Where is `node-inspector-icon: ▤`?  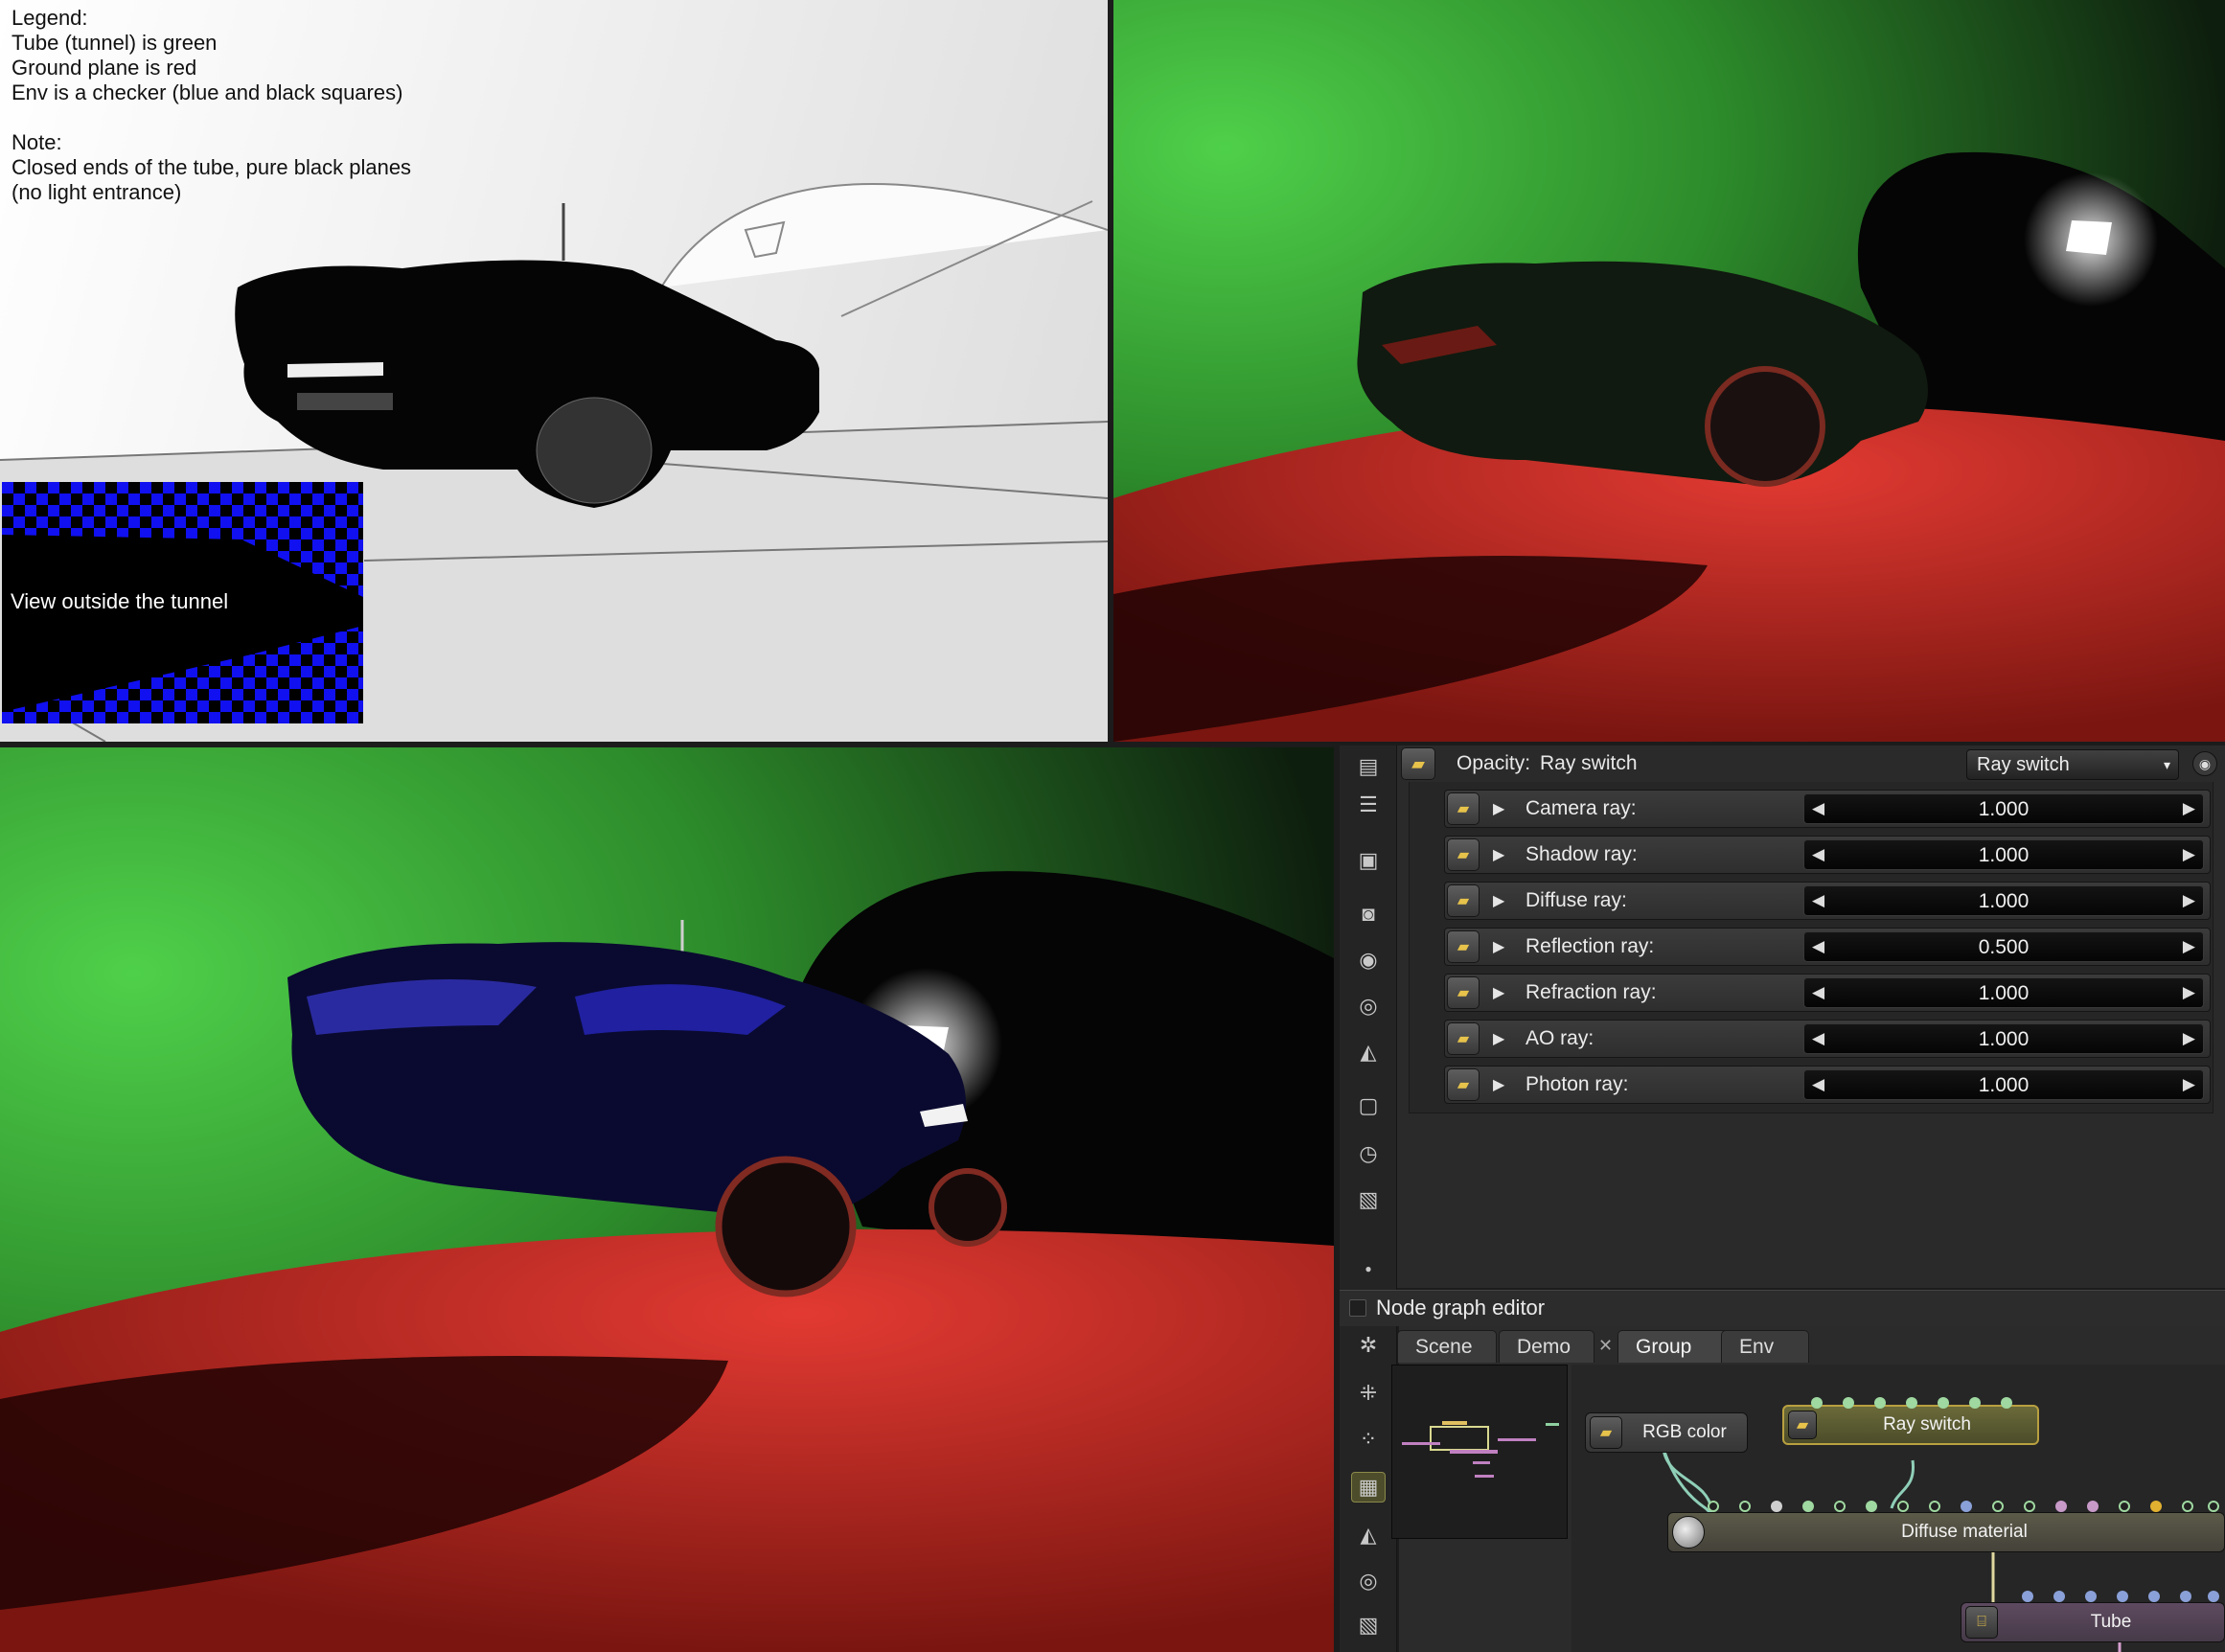 node-inspector-icon: ▤ is located at coordinates (1368, 766).